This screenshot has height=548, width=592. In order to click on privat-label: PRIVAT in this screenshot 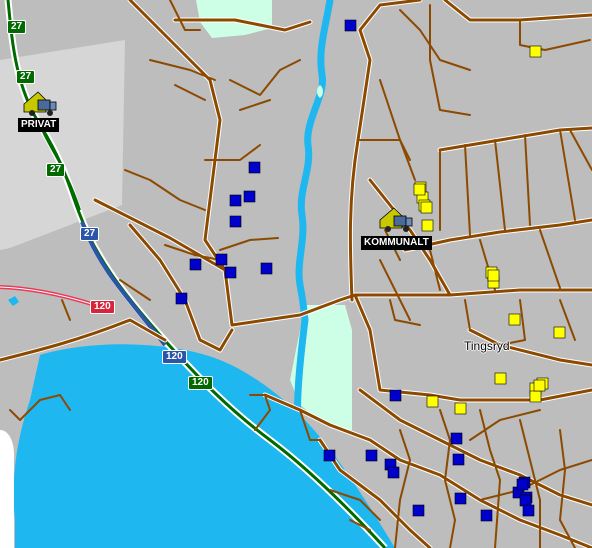, I will do `click(39, 125)`.